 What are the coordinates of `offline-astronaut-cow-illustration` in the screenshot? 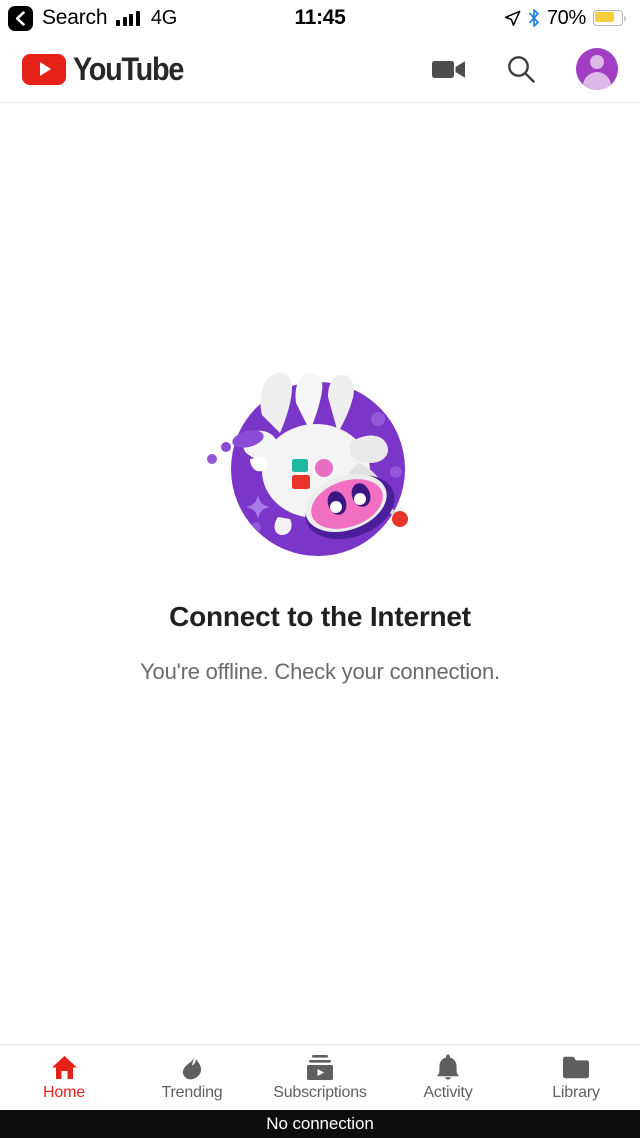 It's located at (320, 467).